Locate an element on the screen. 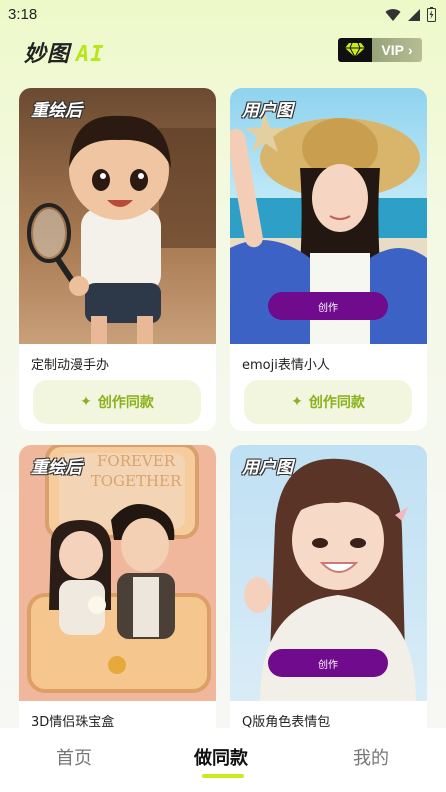 The image size is (446, 792). vip-label: VIP is located at coordinates (392, 50).